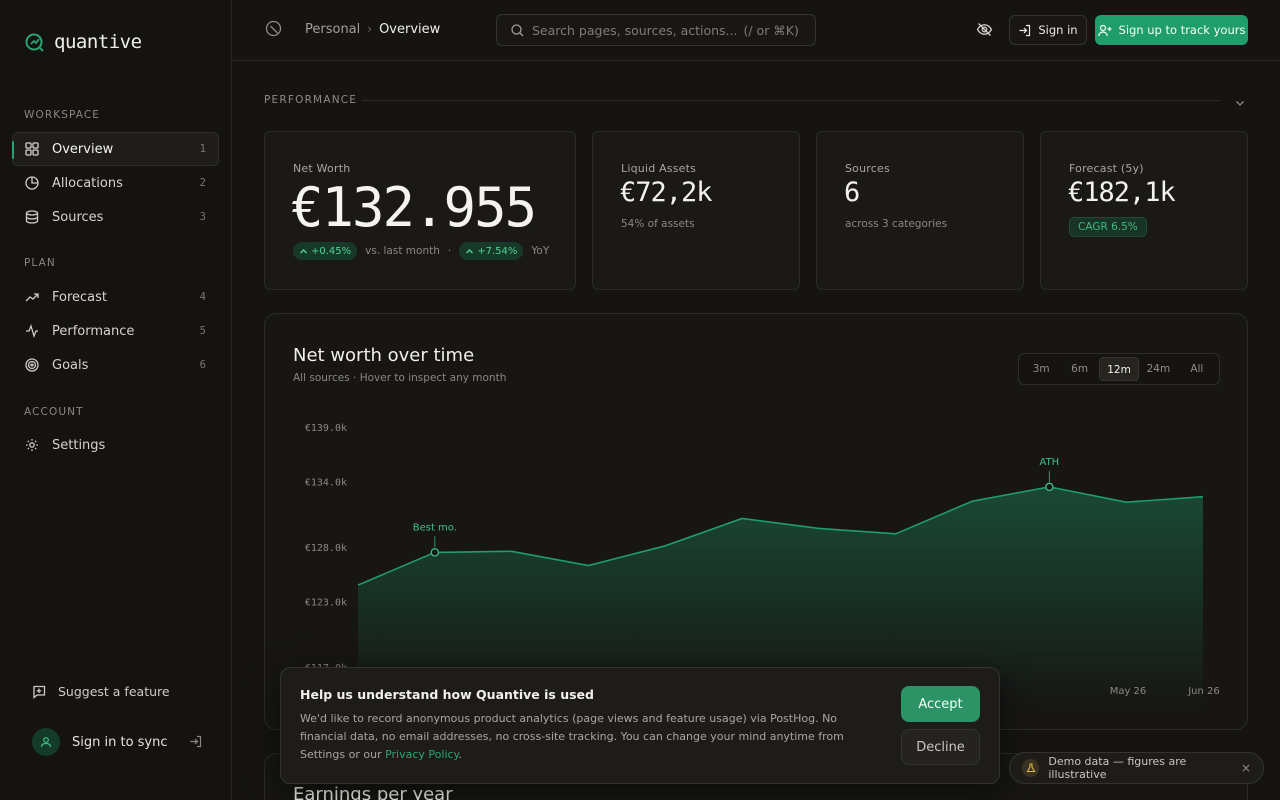 Image resolution: width=1280 pixels, height=800 pixels. Describe the element at coordinates (202, 217) in the screenshot. I see `sidebar-item-shortcut: 3` at that location.